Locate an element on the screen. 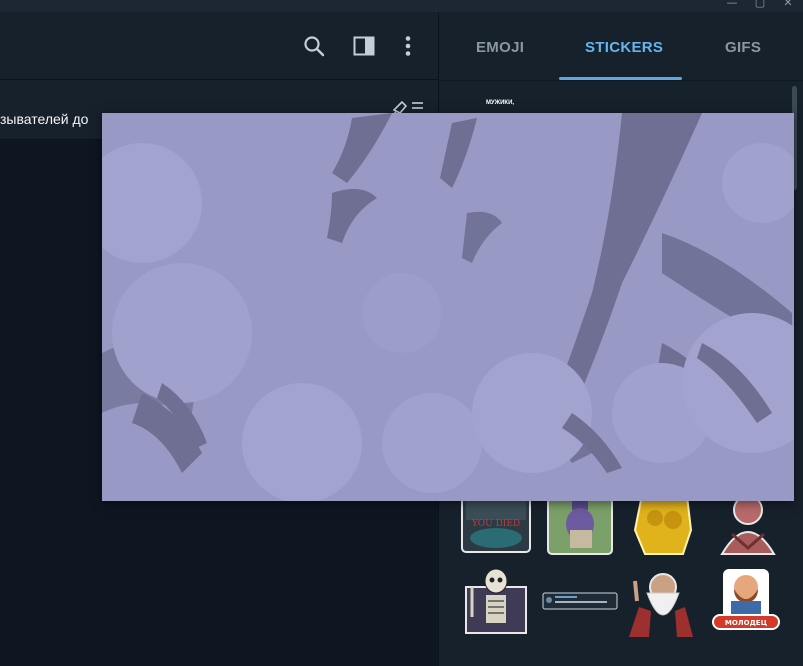 This screenshot has width=803, height=666. maximize-icon: ▢ is located at coordinates (760, 4).